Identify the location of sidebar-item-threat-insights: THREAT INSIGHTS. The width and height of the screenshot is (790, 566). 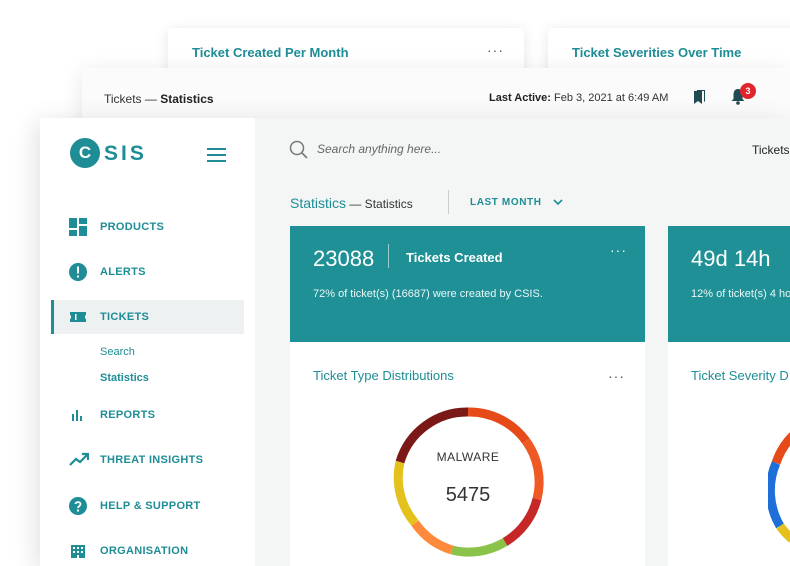
(147, 460).